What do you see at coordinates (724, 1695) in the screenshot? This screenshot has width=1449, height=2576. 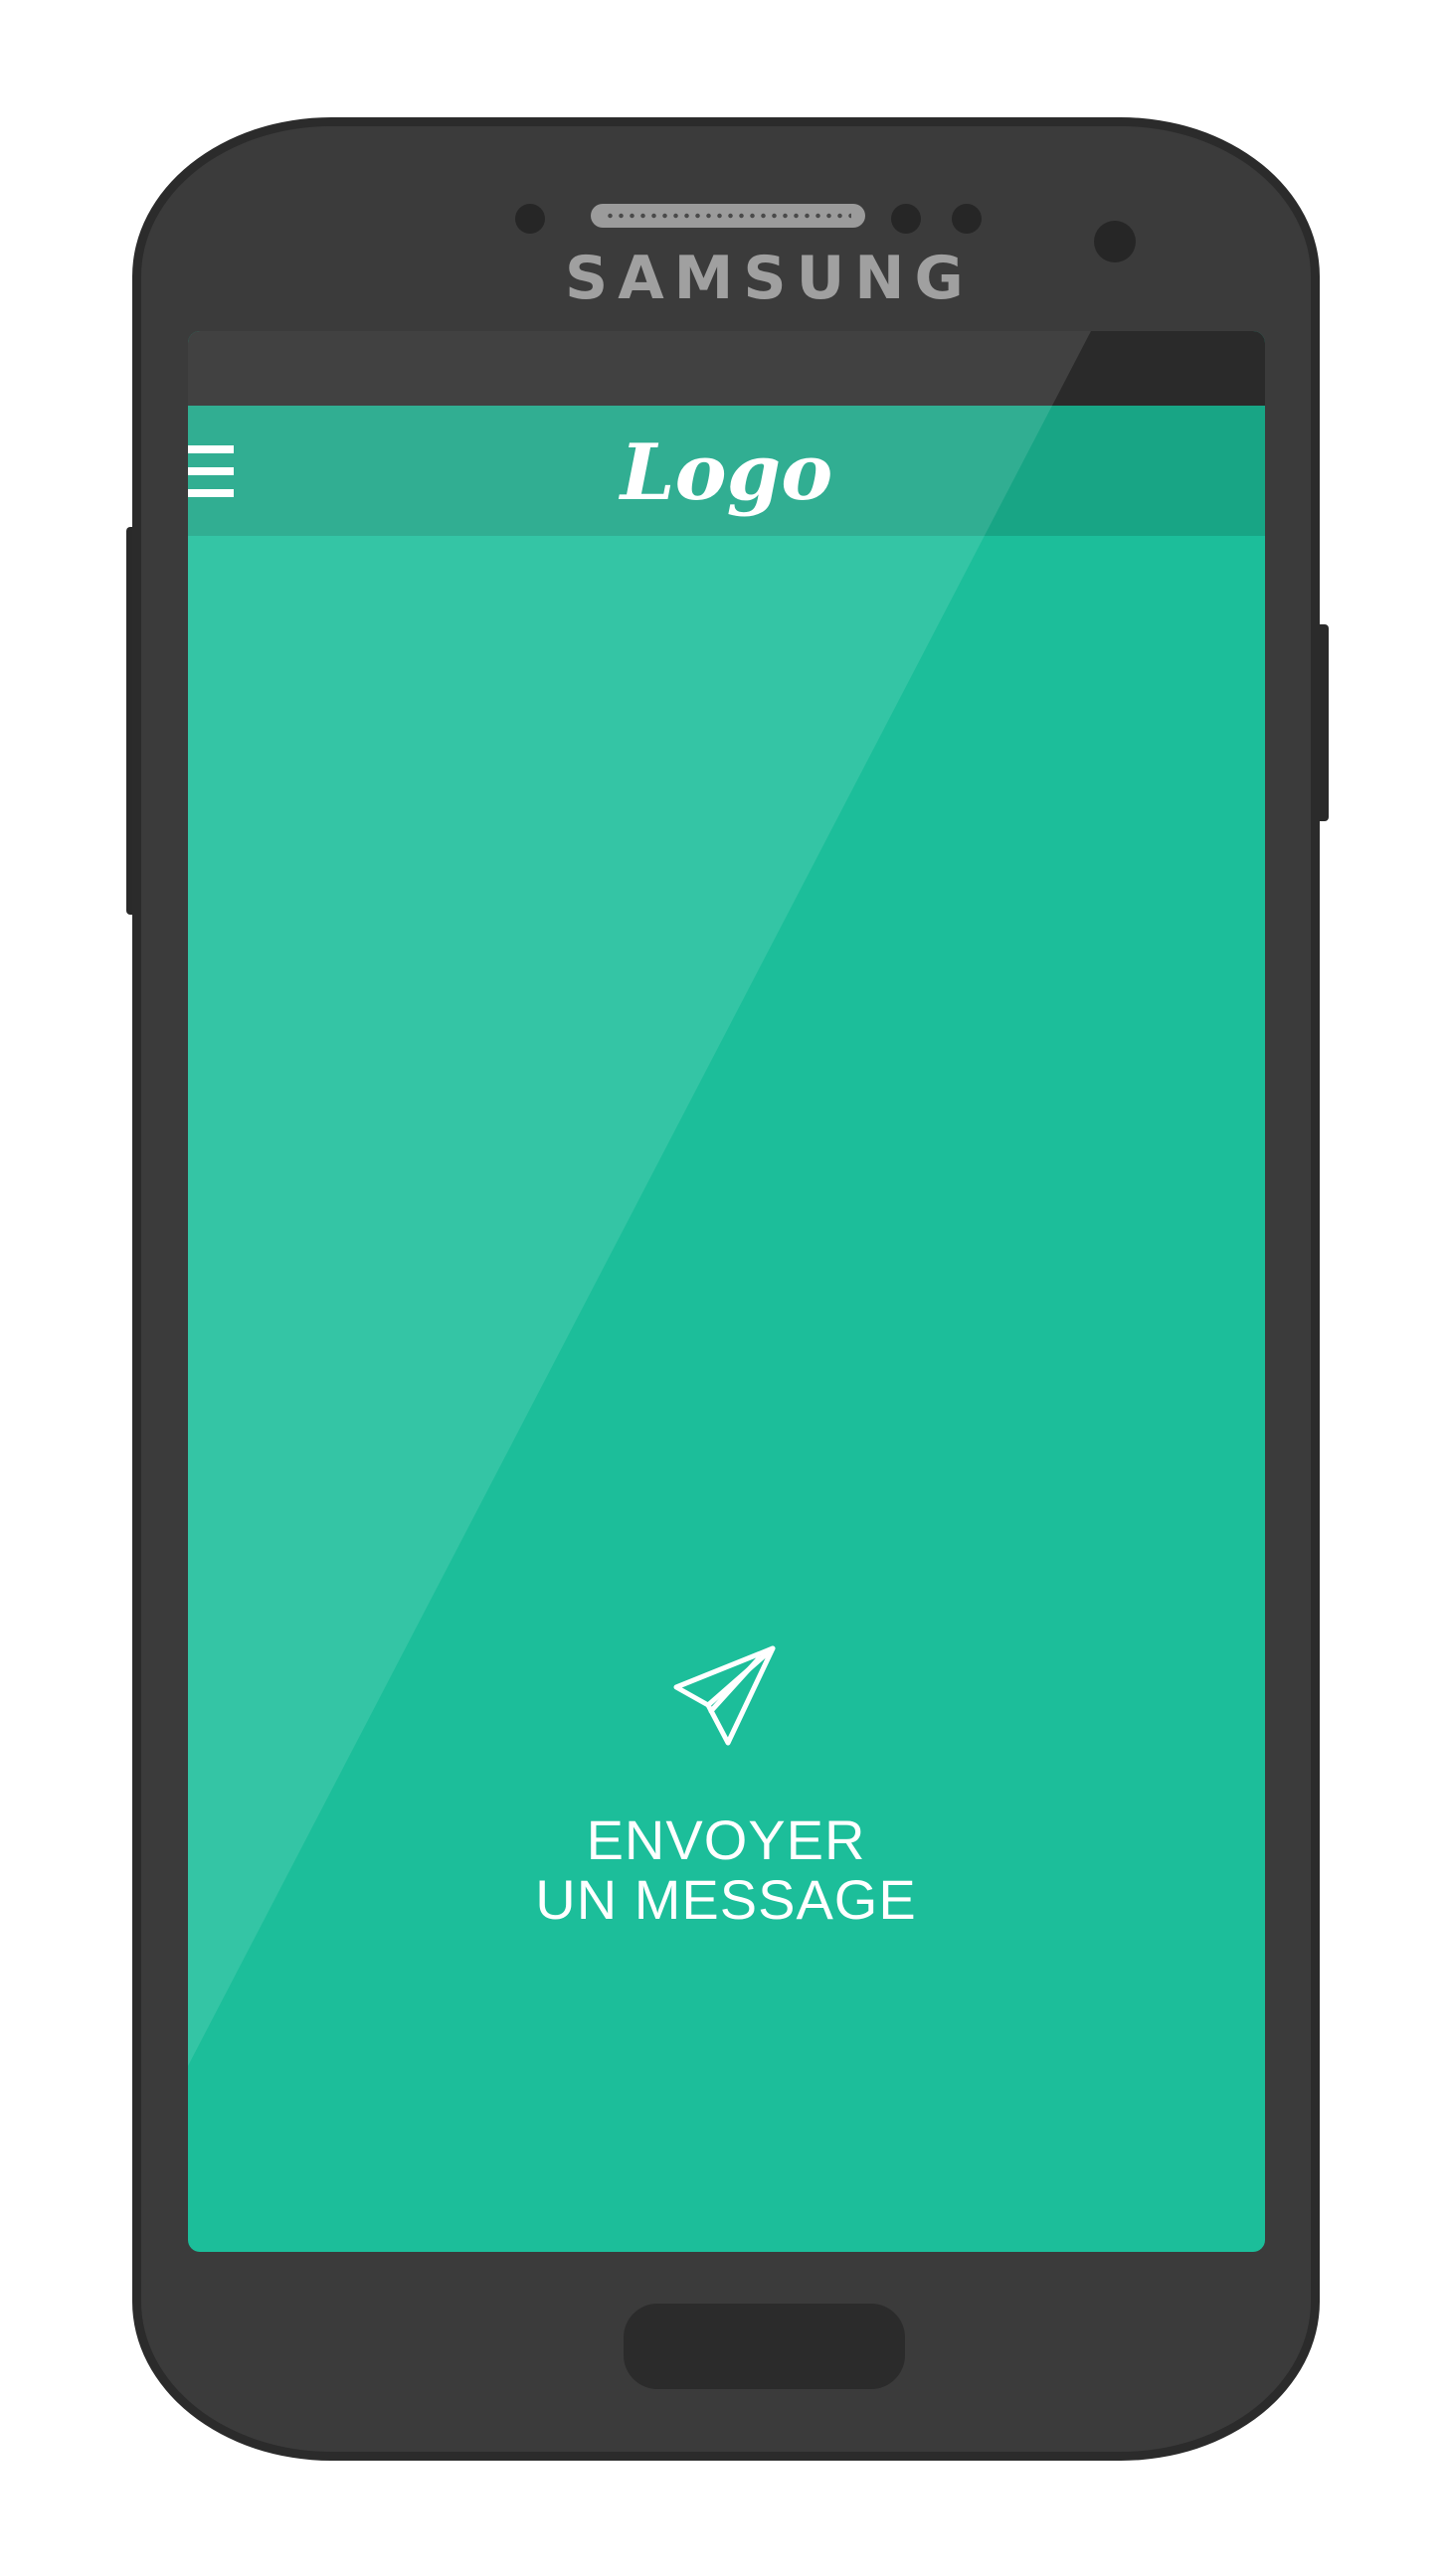 I see `paper-plane-icon` at bounding box center [724, 1695].